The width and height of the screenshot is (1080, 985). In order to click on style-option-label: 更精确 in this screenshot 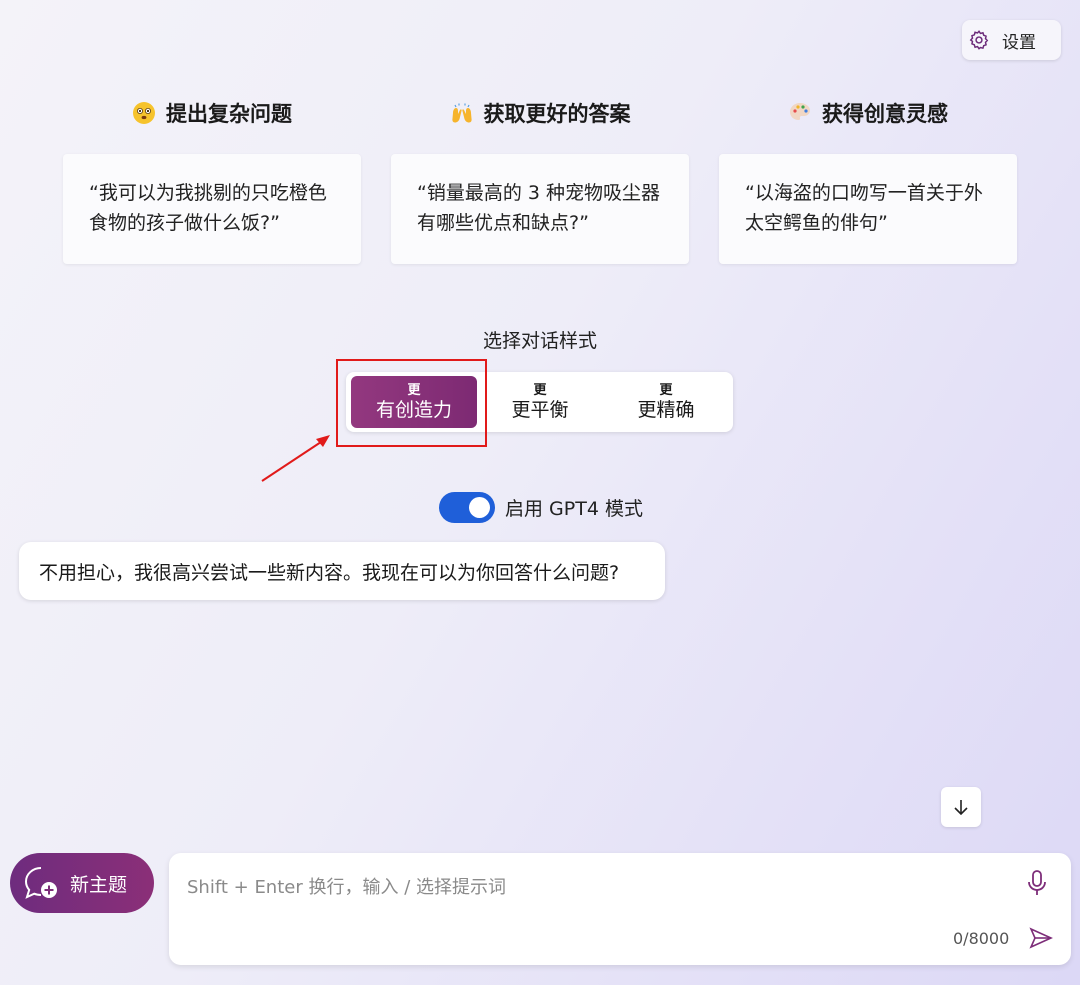, I will do `click(666, 409)`.